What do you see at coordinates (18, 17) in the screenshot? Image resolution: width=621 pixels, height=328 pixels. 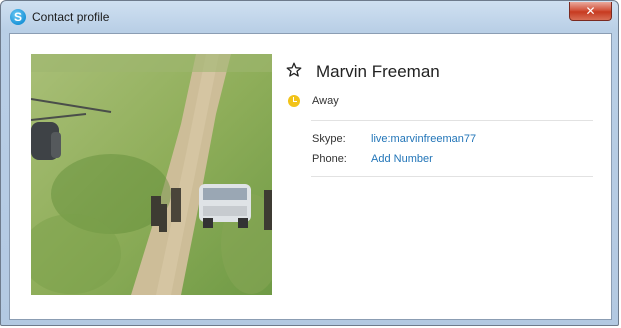 I see `skype-icon: S` at bounding box center [18, 17].